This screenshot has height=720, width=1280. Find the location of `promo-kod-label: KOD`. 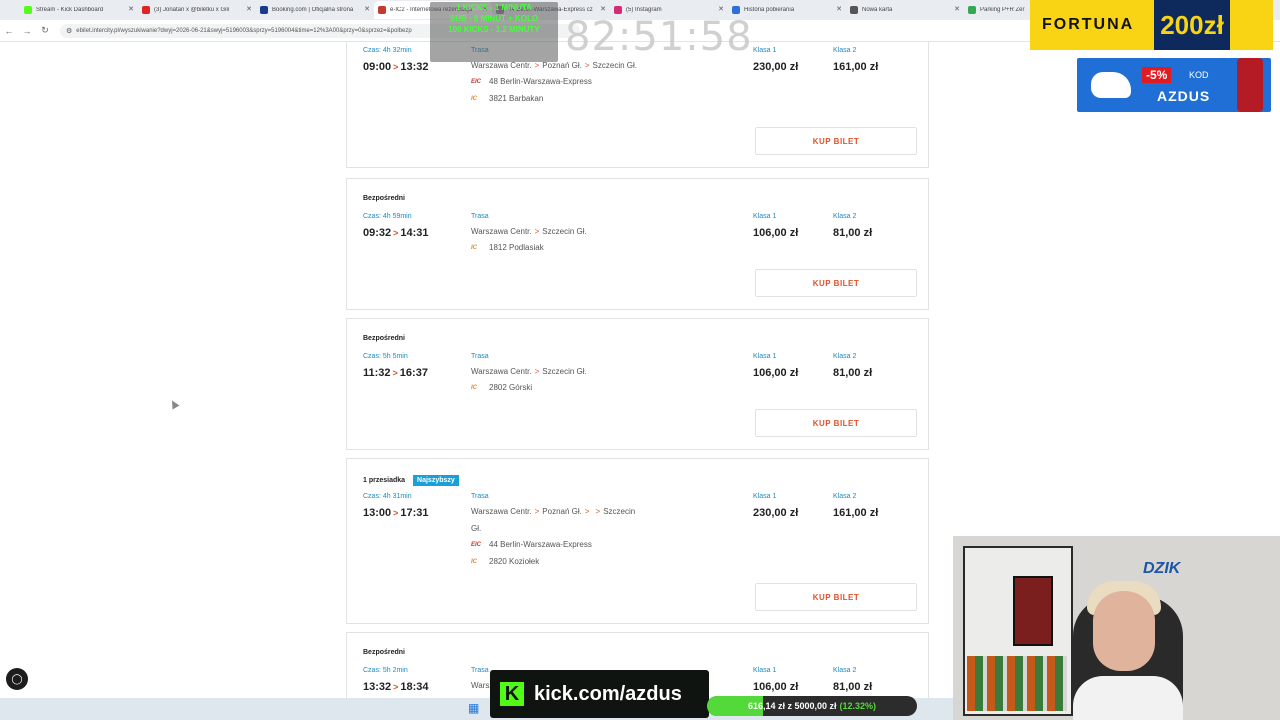

promo-kod-label: KOD is located at coordinates (1199, 75).